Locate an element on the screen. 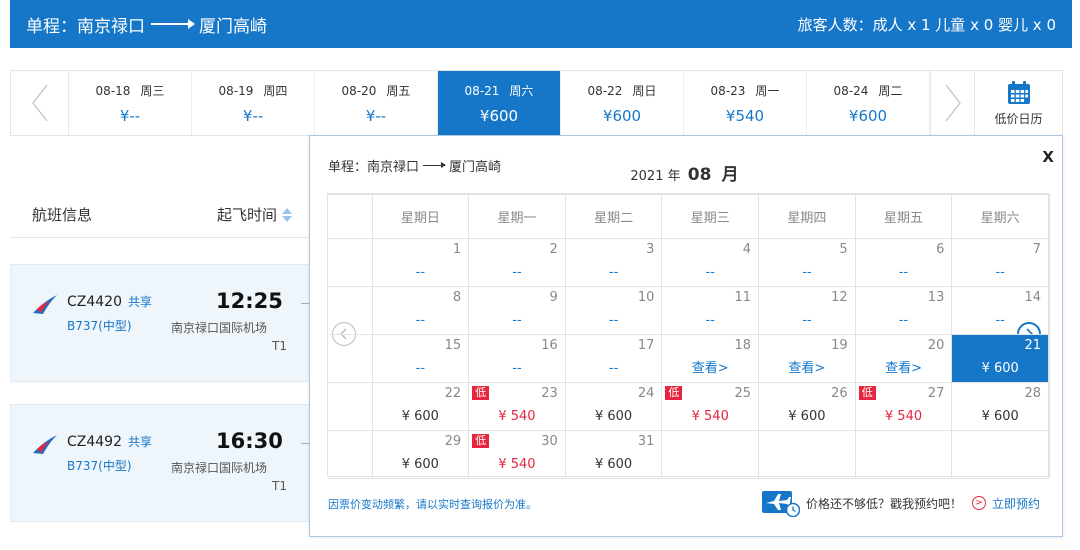 Image resolution: width=1080 pixels, height=550 pixels. price-disclaimer: 因票价变动频繁，请以实时查询报价为准。 is located at coordinates (432, 504).